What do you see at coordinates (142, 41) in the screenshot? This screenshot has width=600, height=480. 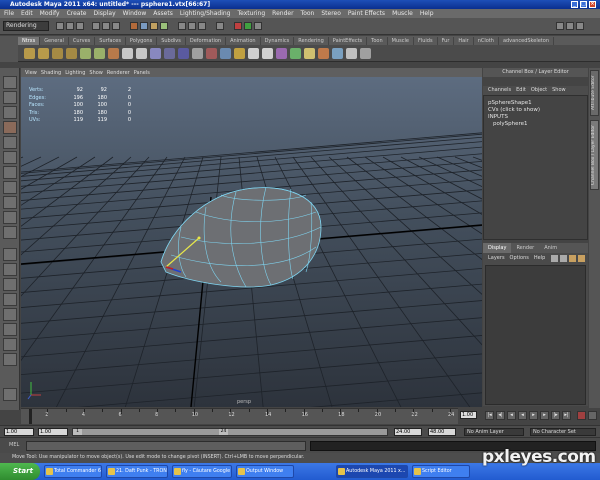 I see `shelf-tab-polygons: Polygons` at bounding box center [142, 41].